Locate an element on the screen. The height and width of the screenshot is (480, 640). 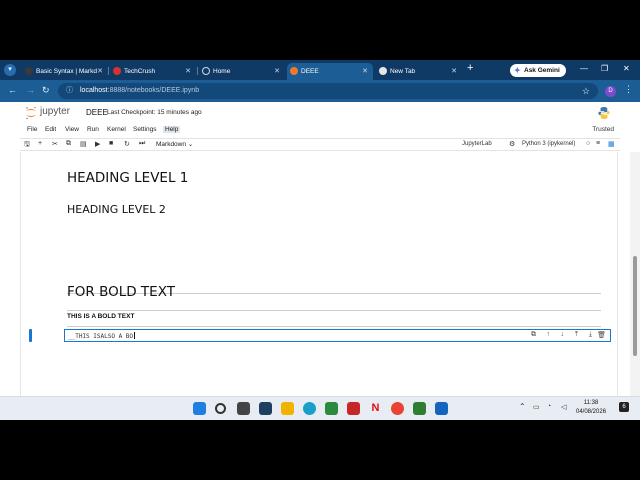
menu-view: View is located at coordinates (72, 129).